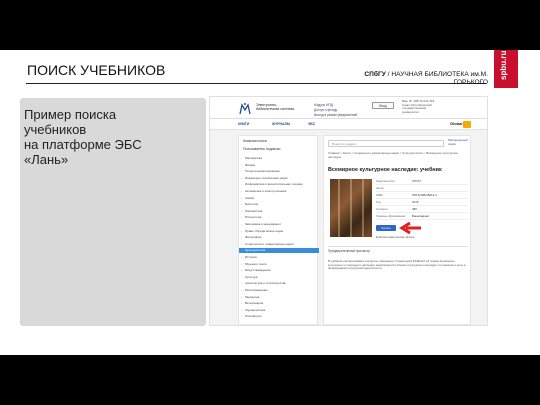  I want to click on logo-text: Электронно- библиотечная система, so click(275, 107).